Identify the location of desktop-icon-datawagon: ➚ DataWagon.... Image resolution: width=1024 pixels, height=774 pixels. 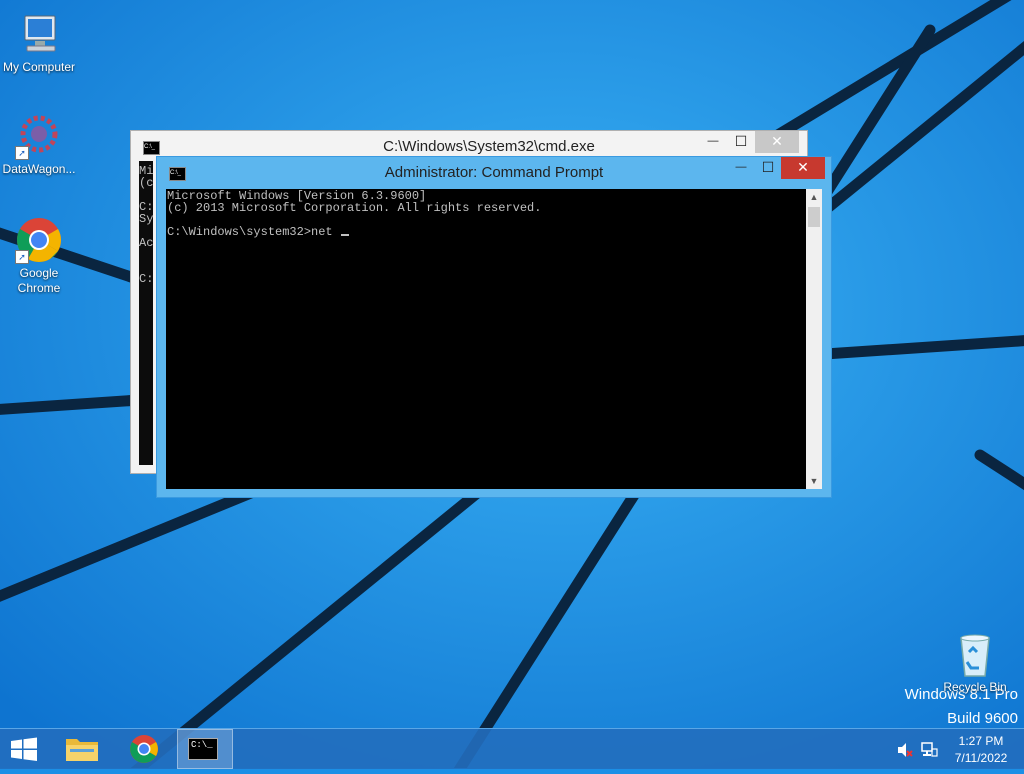
(39, 144).